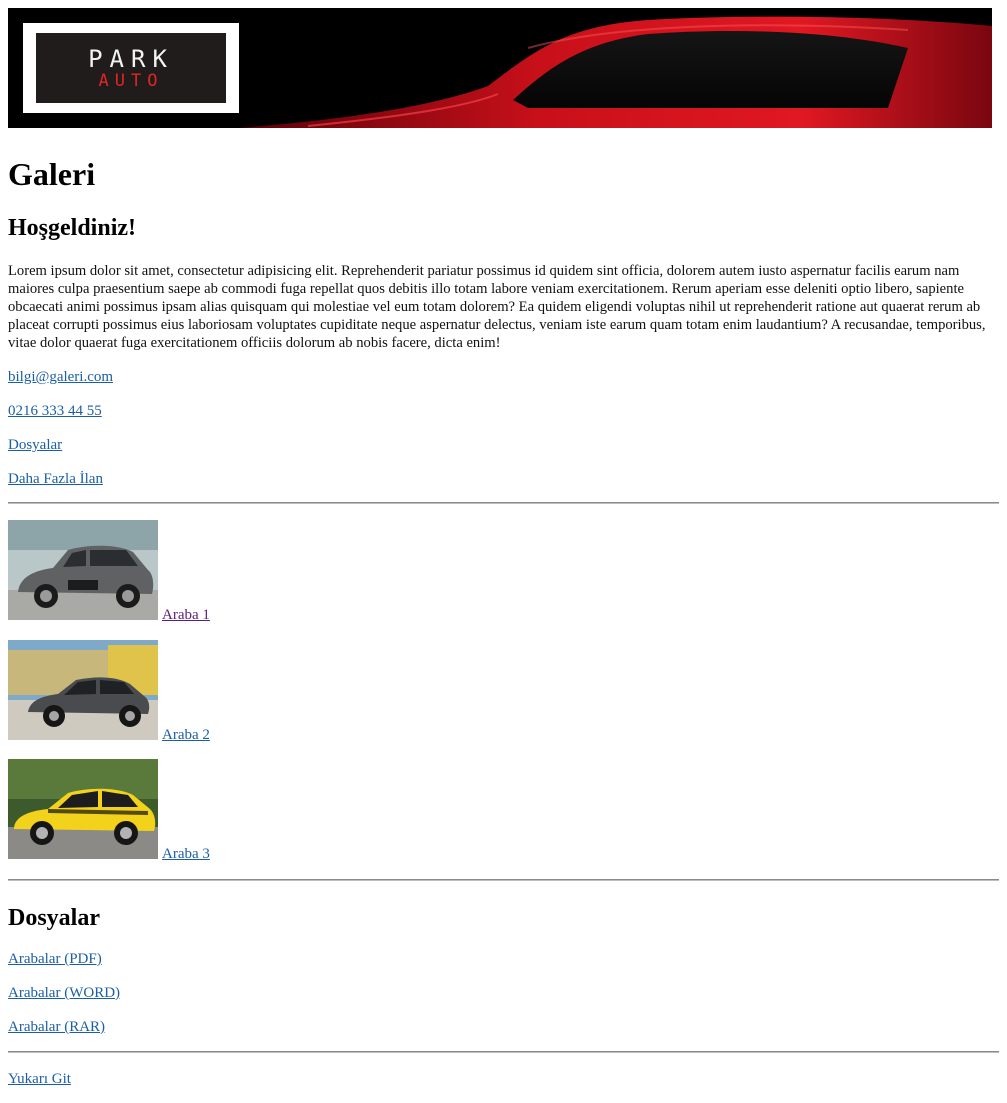 This screenshot has width=1007, height=1103. I want to click on files-link: Dosyalar, so click(35, 445).